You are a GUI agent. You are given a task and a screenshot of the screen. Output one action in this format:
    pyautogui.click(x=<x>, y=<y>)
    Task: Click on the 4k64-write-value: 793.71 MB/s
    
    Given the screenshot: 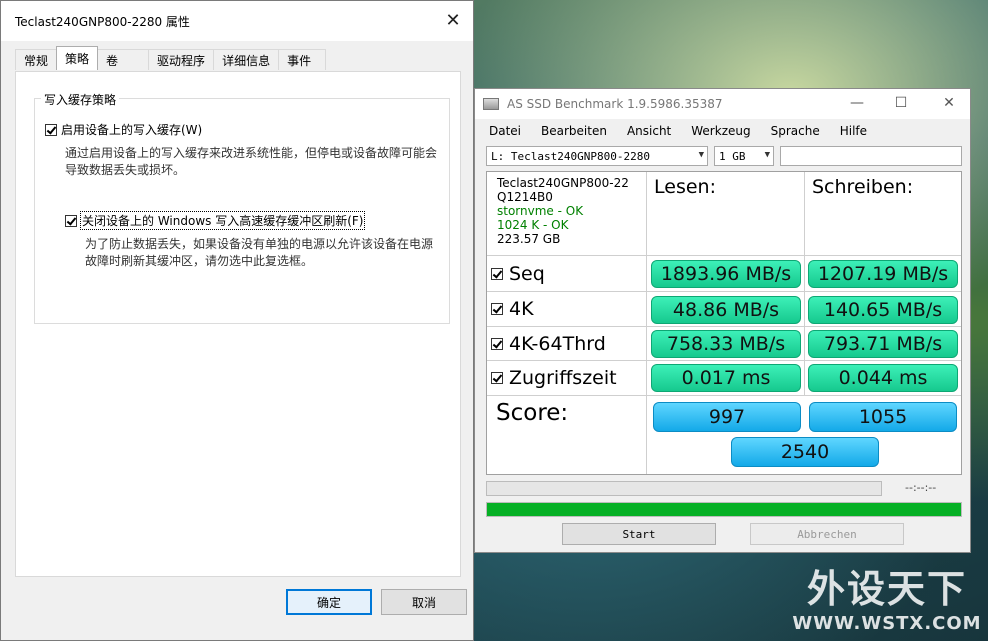 What is the action you would take?
    pyautogui.click(x=883, y=344)
    